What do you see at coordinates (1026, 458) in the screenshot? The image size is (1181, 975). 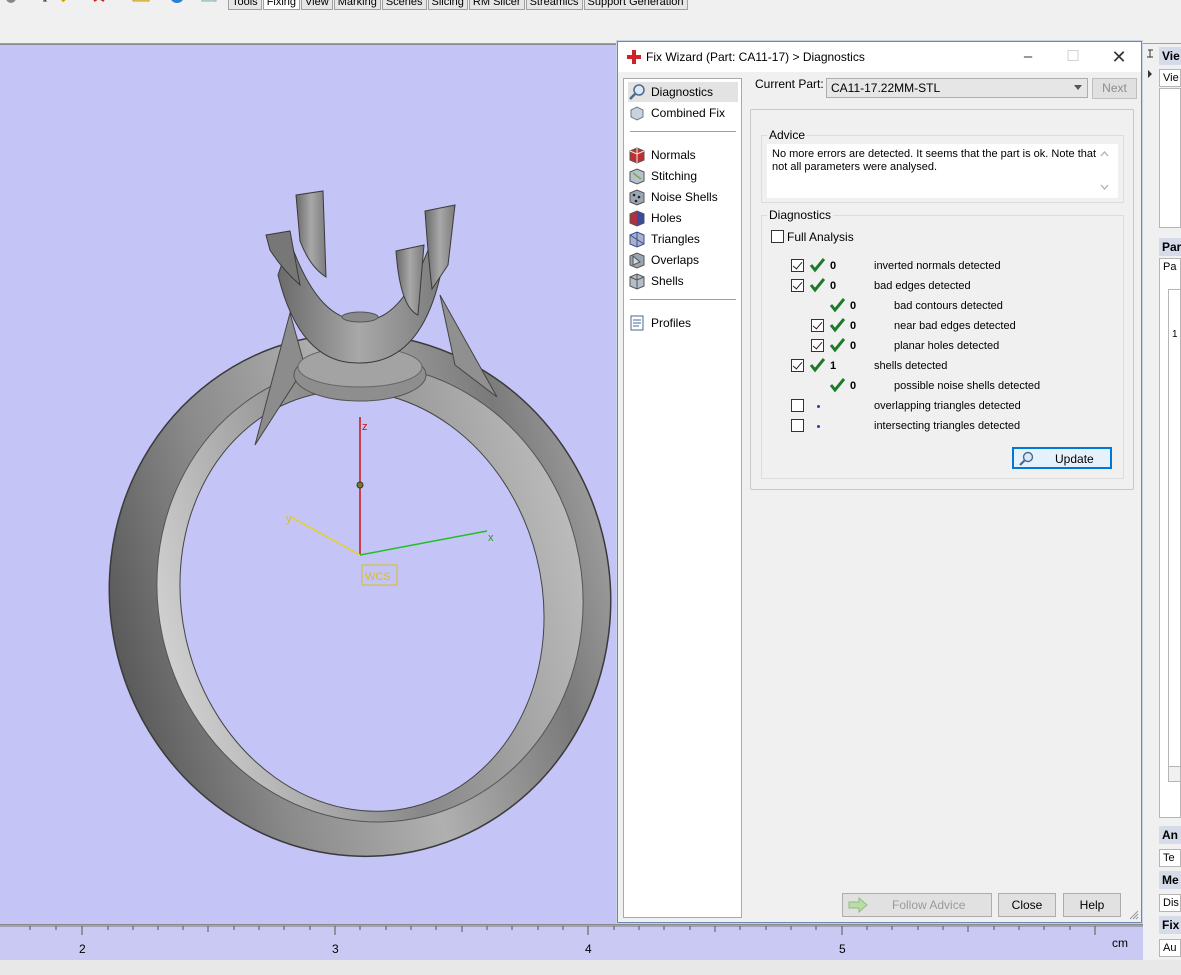 I see `magnifier-icon` at bounding box center [1026, 458].